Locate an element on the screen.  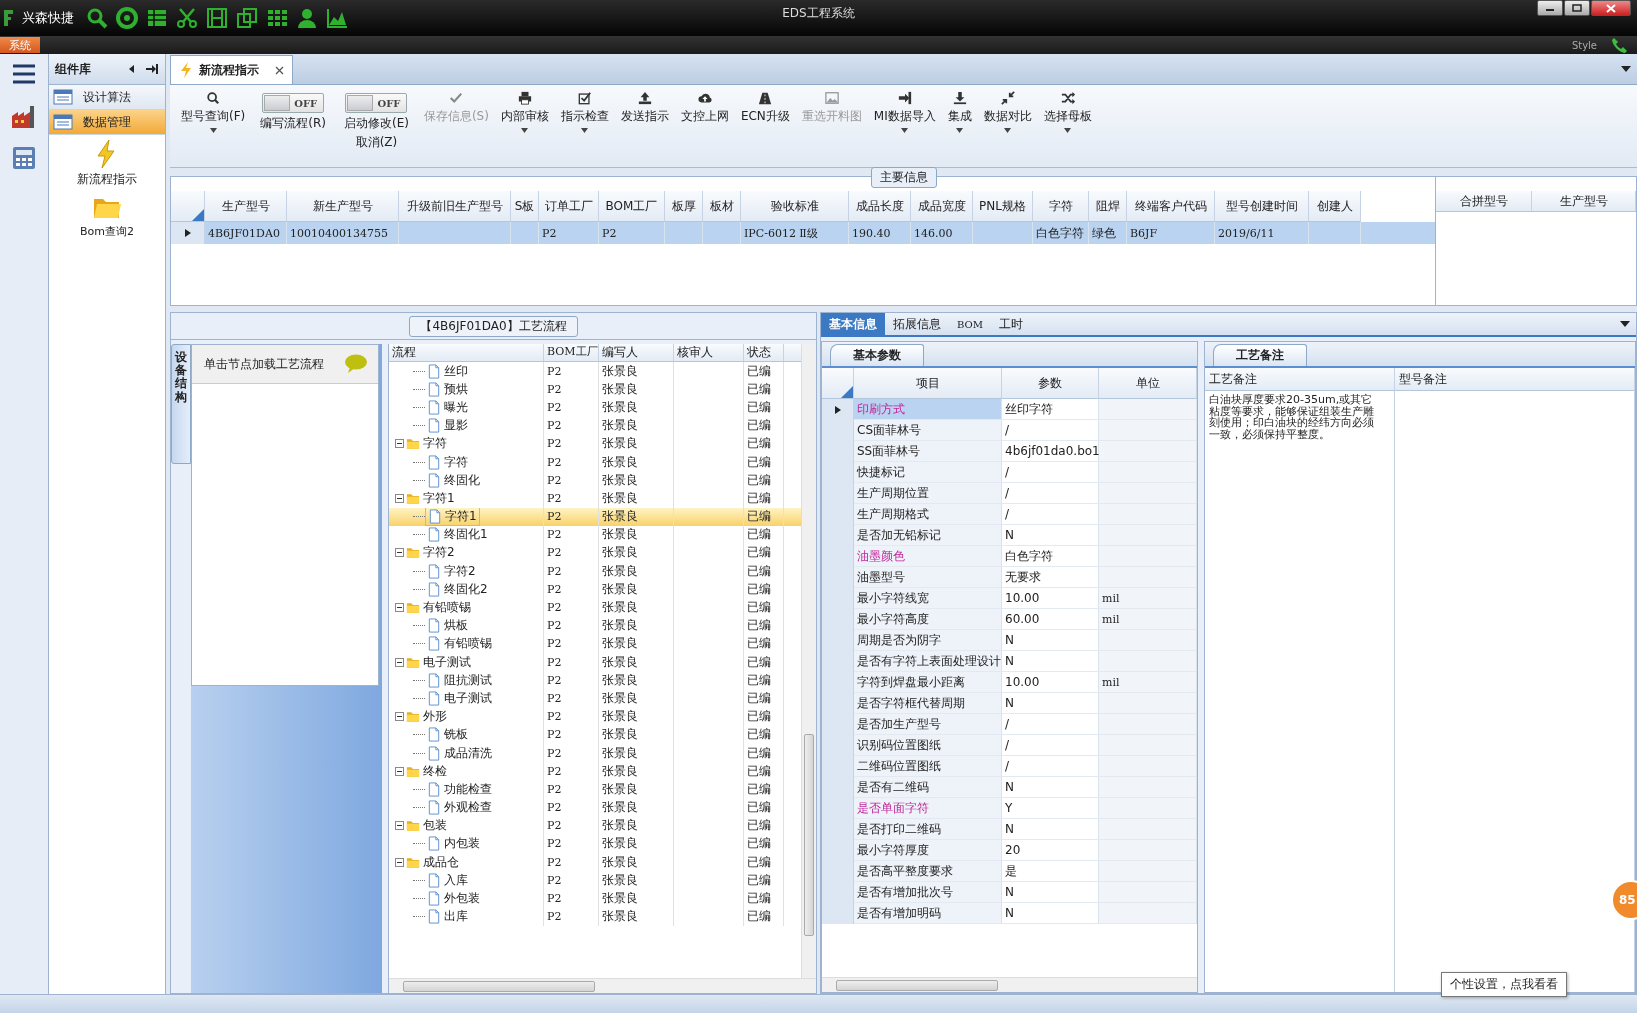
calculator-icon is located at coordinates (24, 158).